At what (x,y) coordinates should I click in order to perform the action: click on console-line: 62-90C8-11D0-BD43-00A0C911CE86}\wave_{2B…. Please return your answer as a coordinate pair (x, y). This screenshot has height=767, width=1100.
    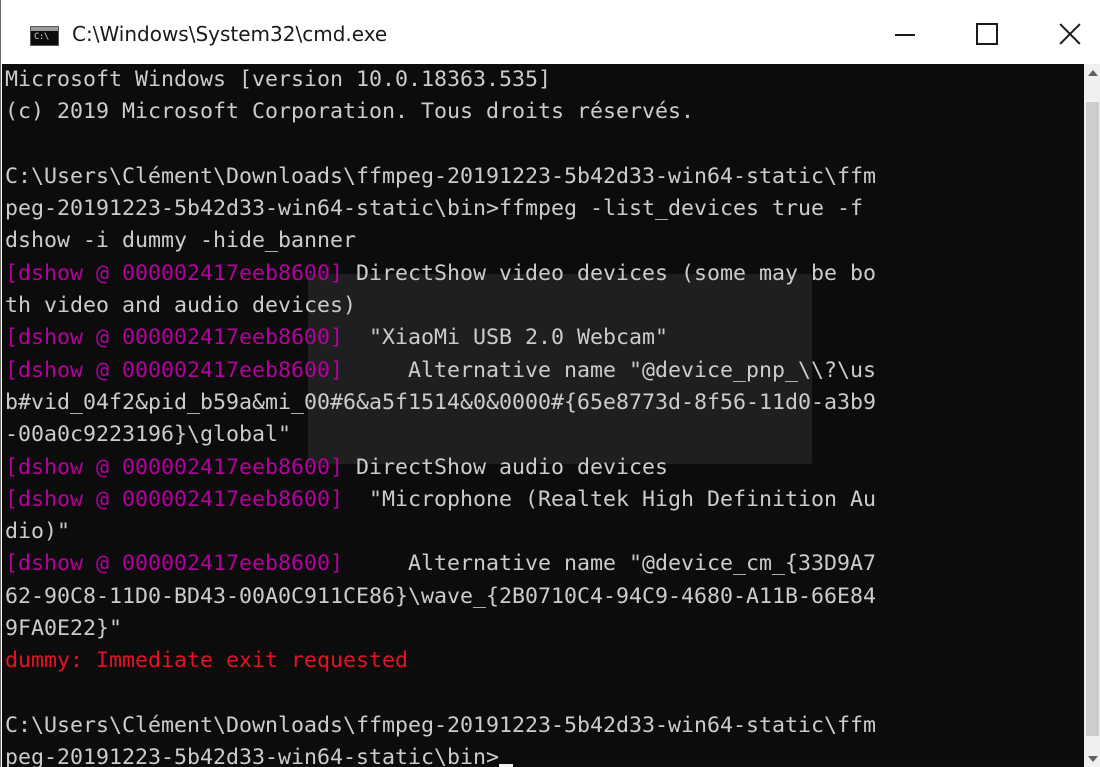
    Looking at the image, I should click on (440, 597).